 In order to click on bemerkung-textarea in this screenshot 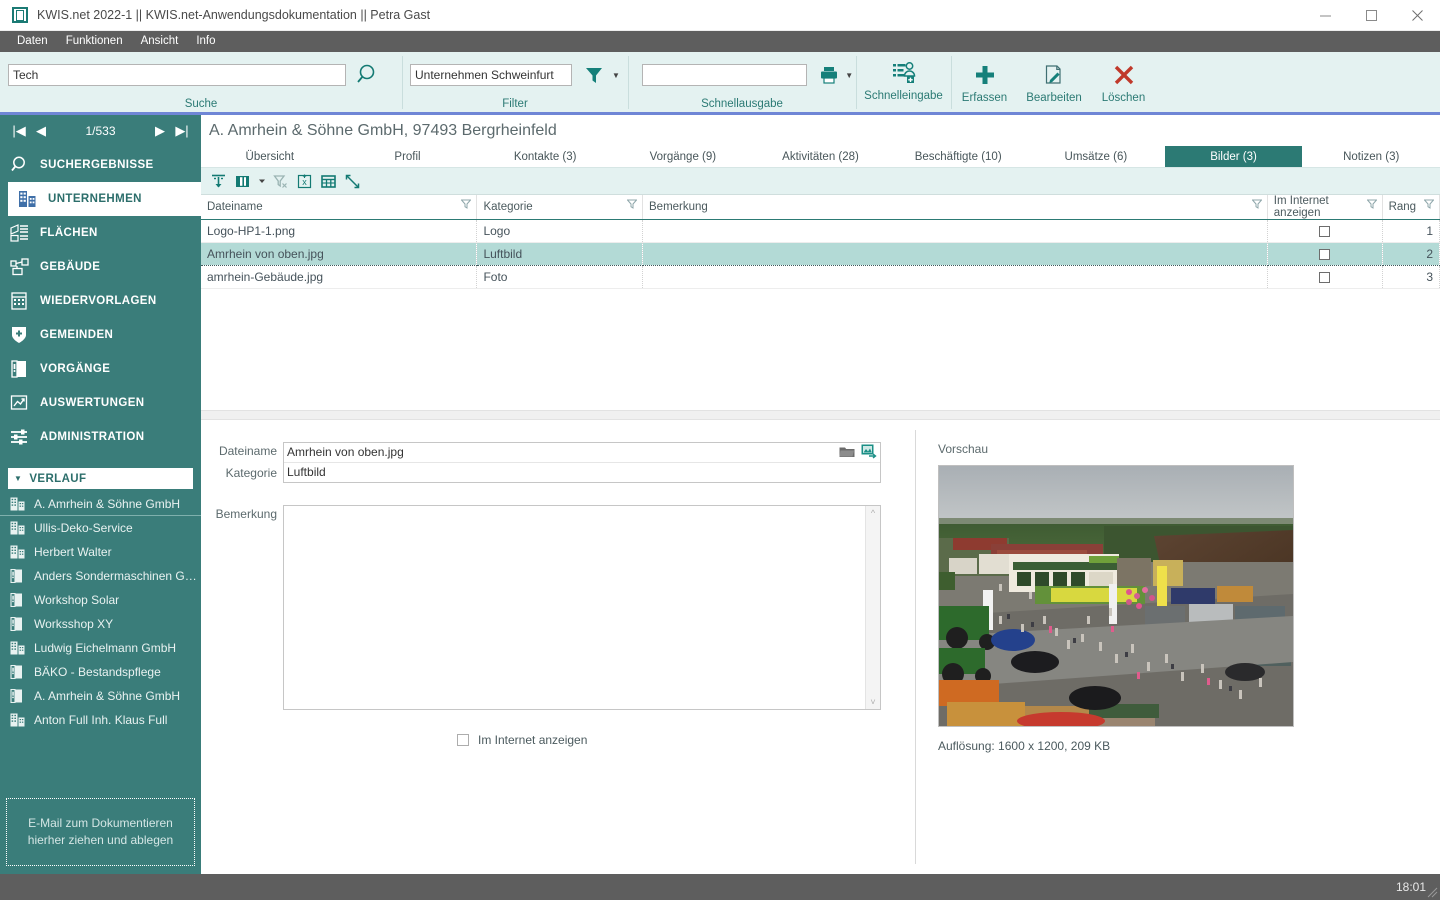, I will do `click(574, 607)`.